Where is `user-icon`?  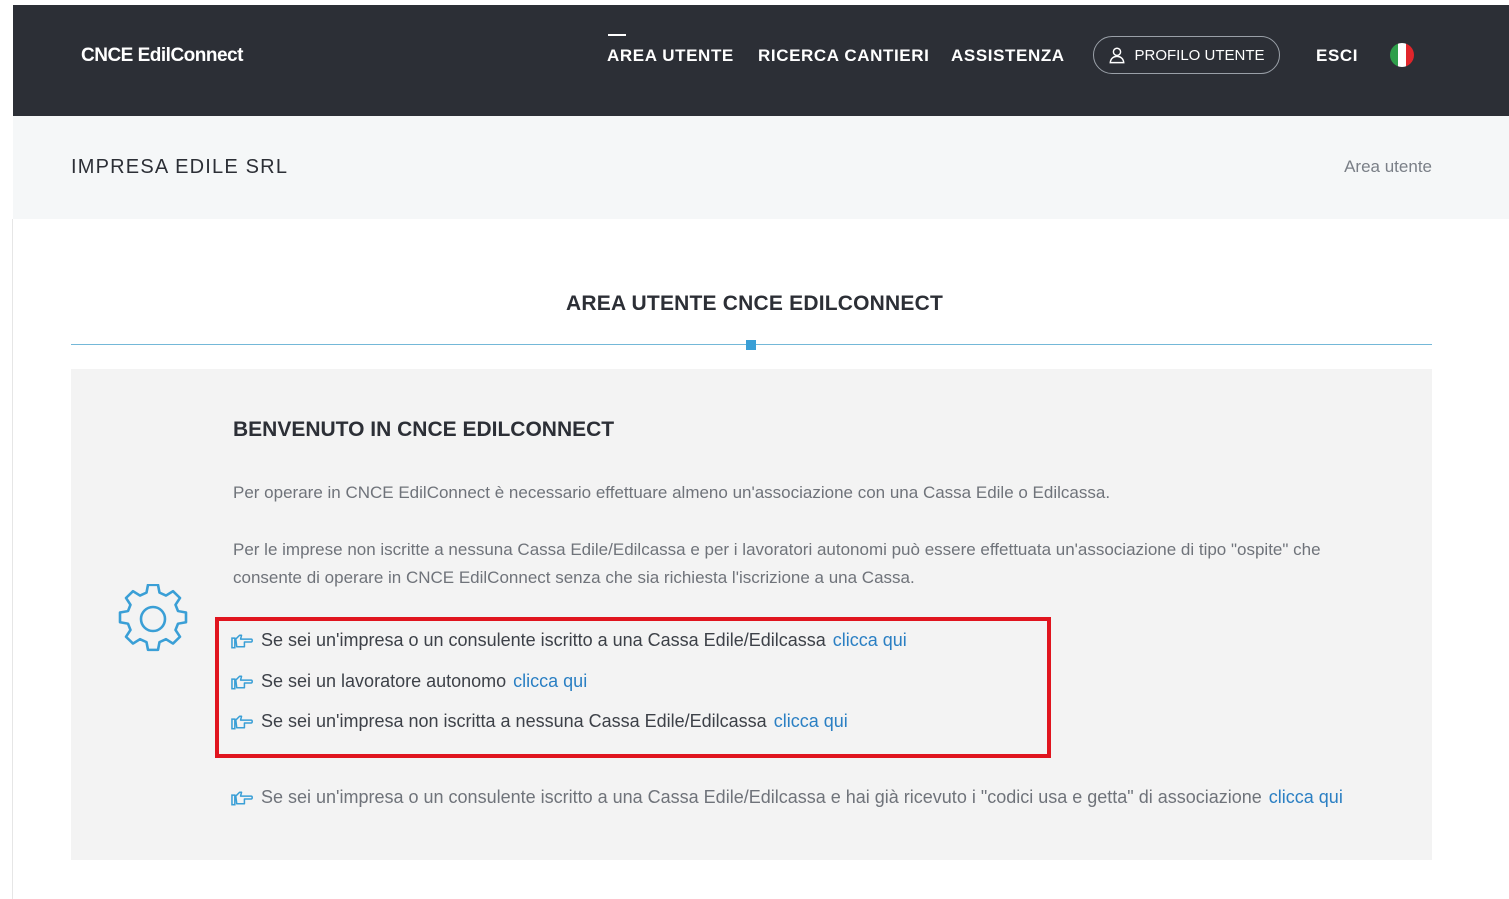
user-icon is located at coordinates (1117, 55).